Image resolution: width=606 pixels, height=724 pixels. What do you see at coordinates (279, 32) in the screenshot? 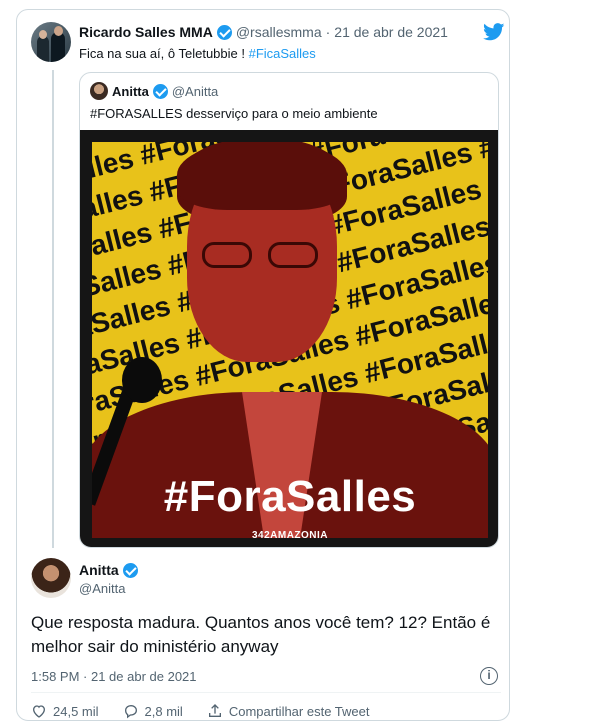
I see `author-handle: @rsallesmma` at bounding box center [279, 32].